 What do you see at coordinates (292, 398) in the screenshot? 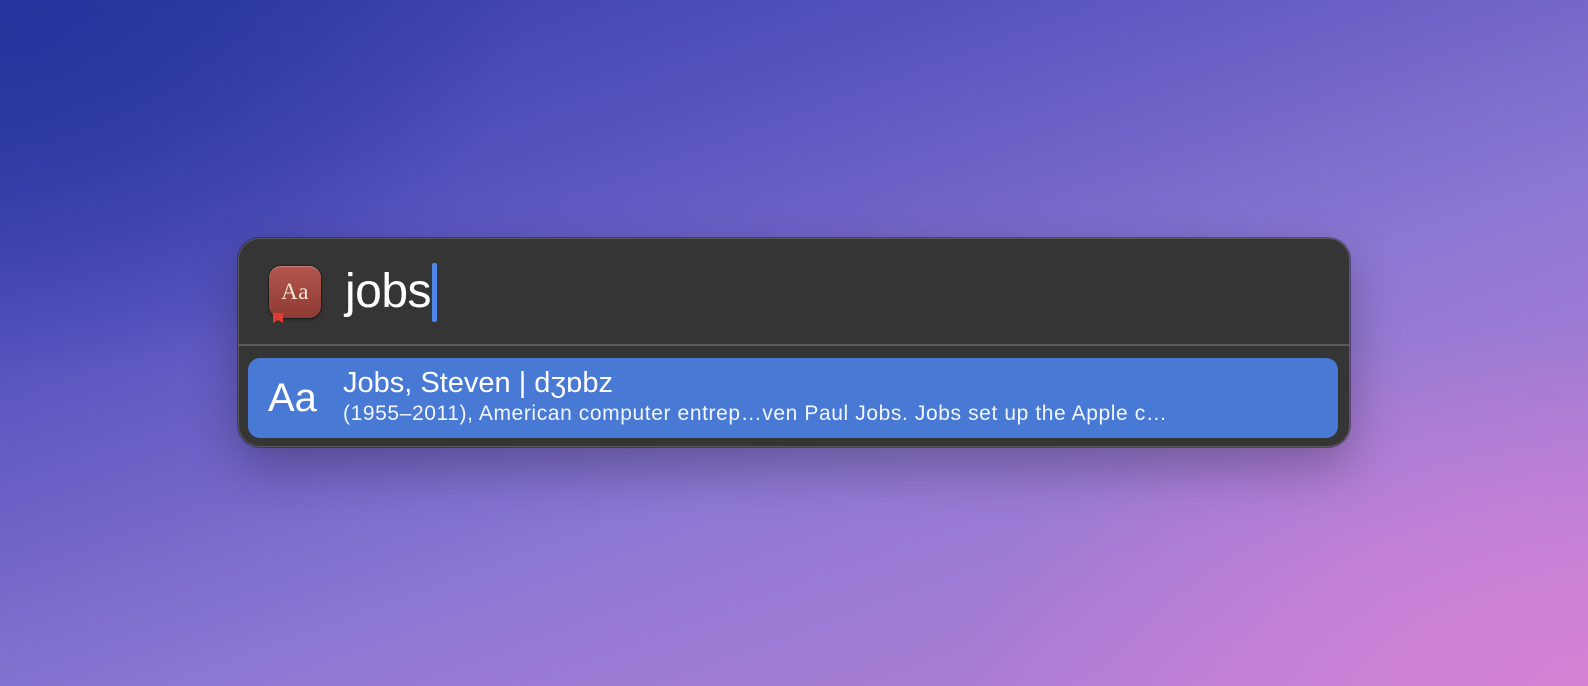
I see `dictionary-result-icon: Aa` at bounding box center [292, 398].